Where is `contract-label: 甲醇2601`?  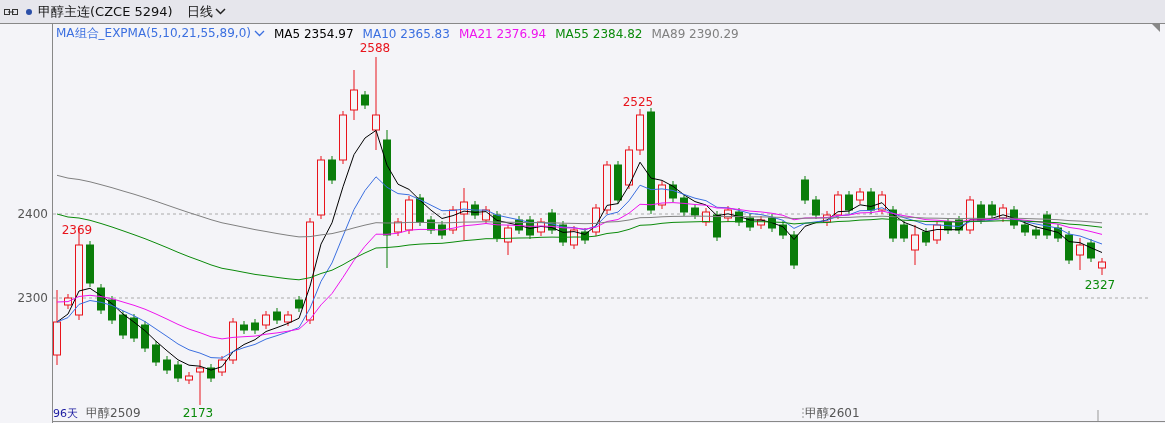 contract-label: 甲醇2601 is located at coordinates (832, 413).